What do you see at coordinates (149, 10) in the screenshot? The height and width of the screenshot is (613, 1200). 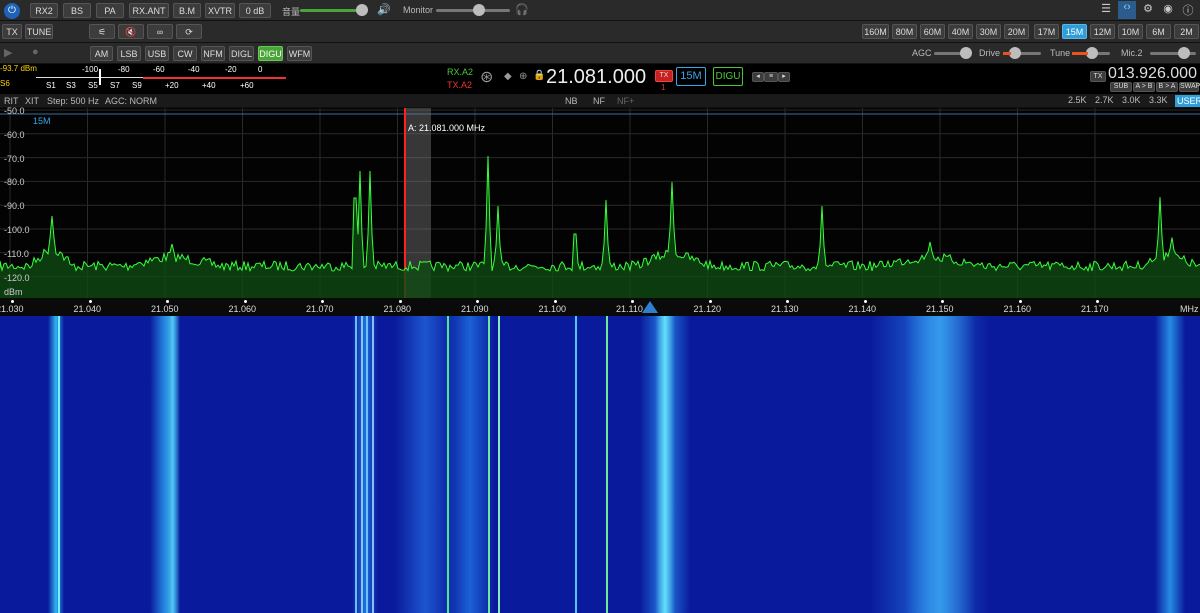 I see `rx-ant-button: RX.ANT` at bounding box center [149, 10].